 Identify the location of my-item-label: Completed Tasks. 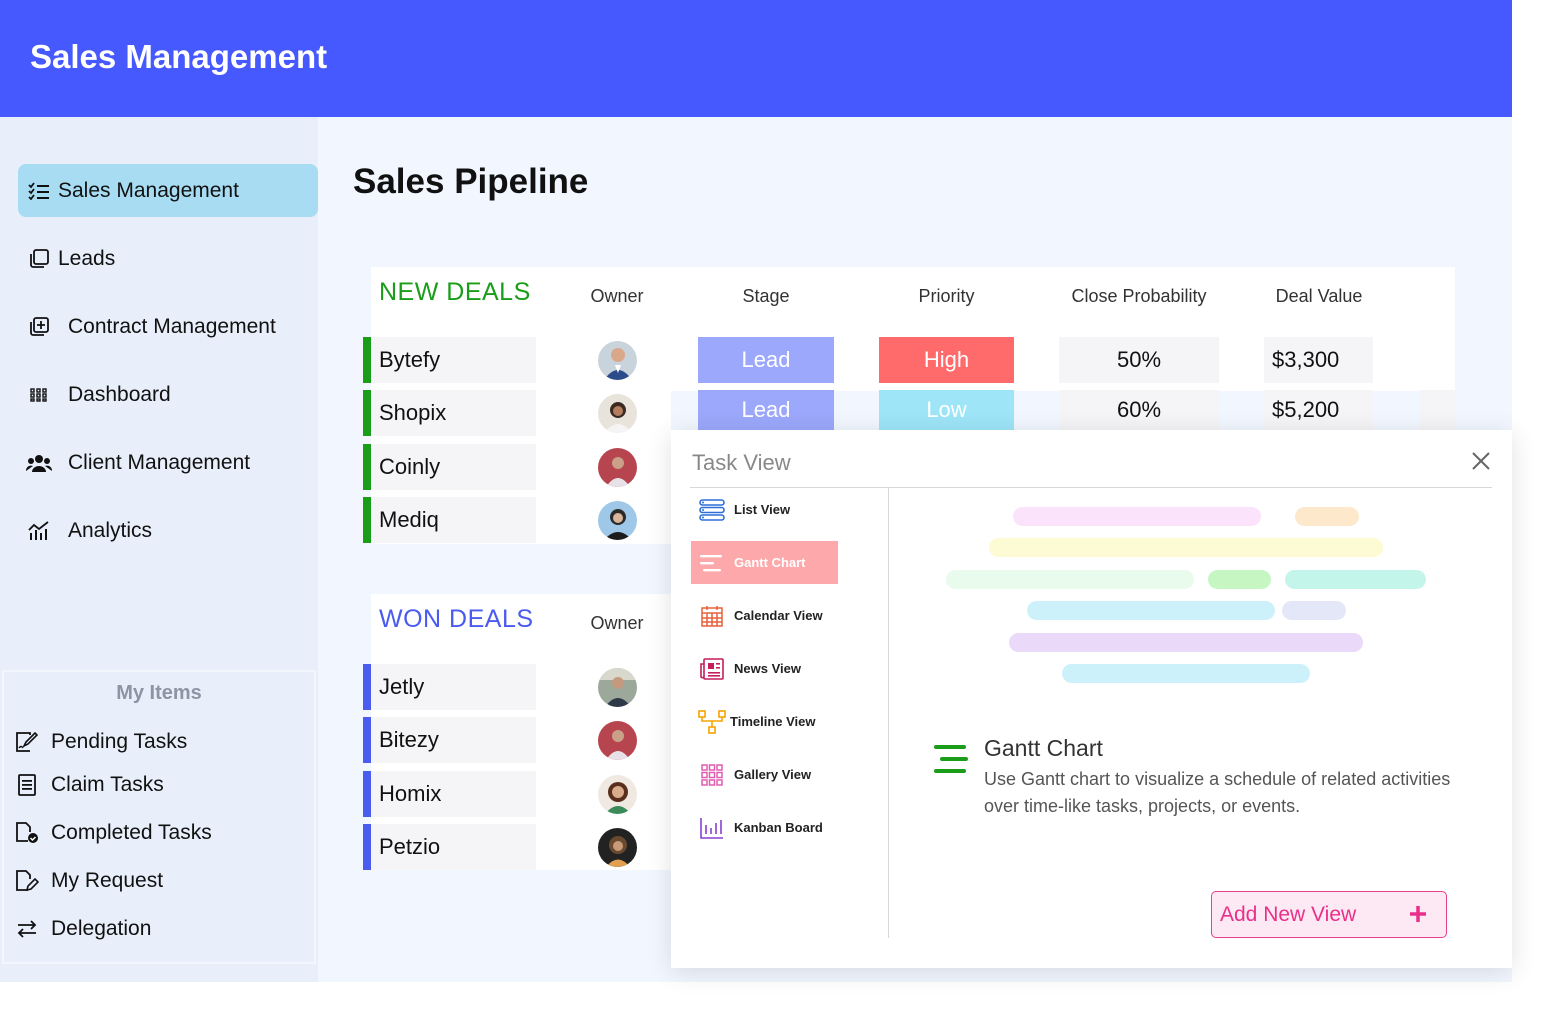
(131, 832).